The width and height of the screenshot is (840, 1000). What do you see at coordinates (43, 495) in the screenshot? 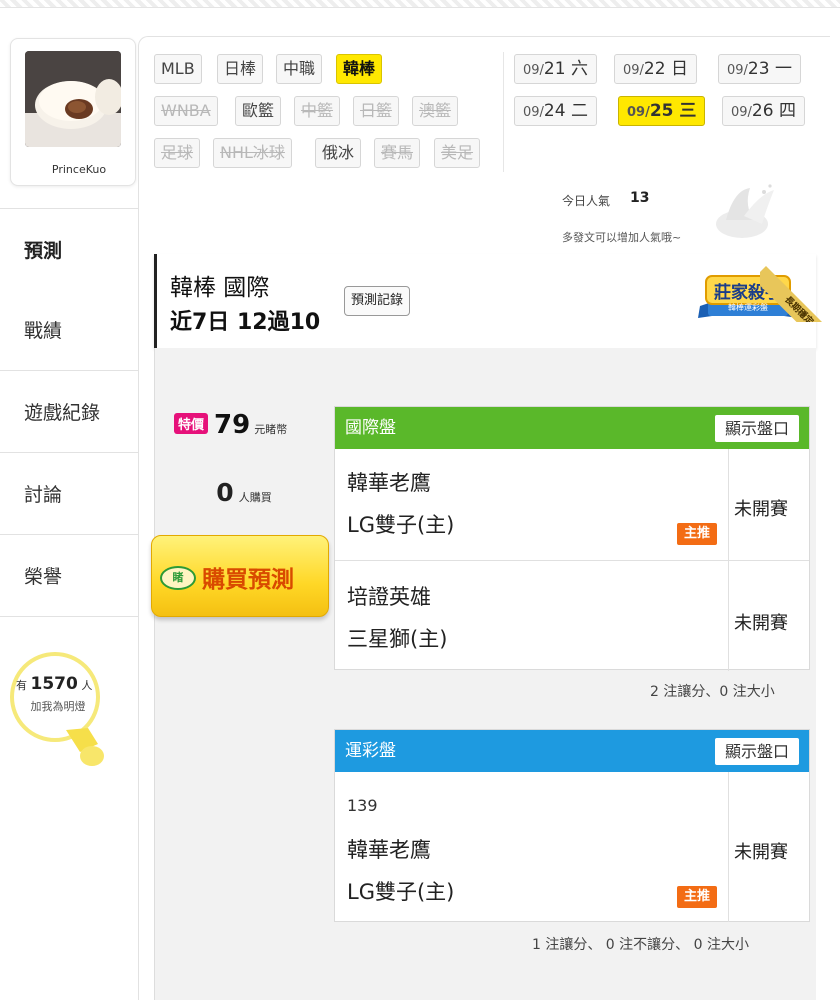
I see `sidebar-item-label: 討論` at bounding box center [43, 495].